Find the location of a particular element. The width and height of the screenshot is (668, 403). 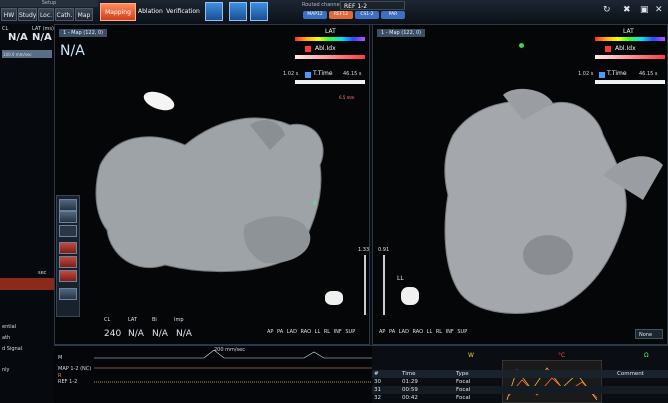

info-lat-header: LAT is located at coordinates (132, 320).